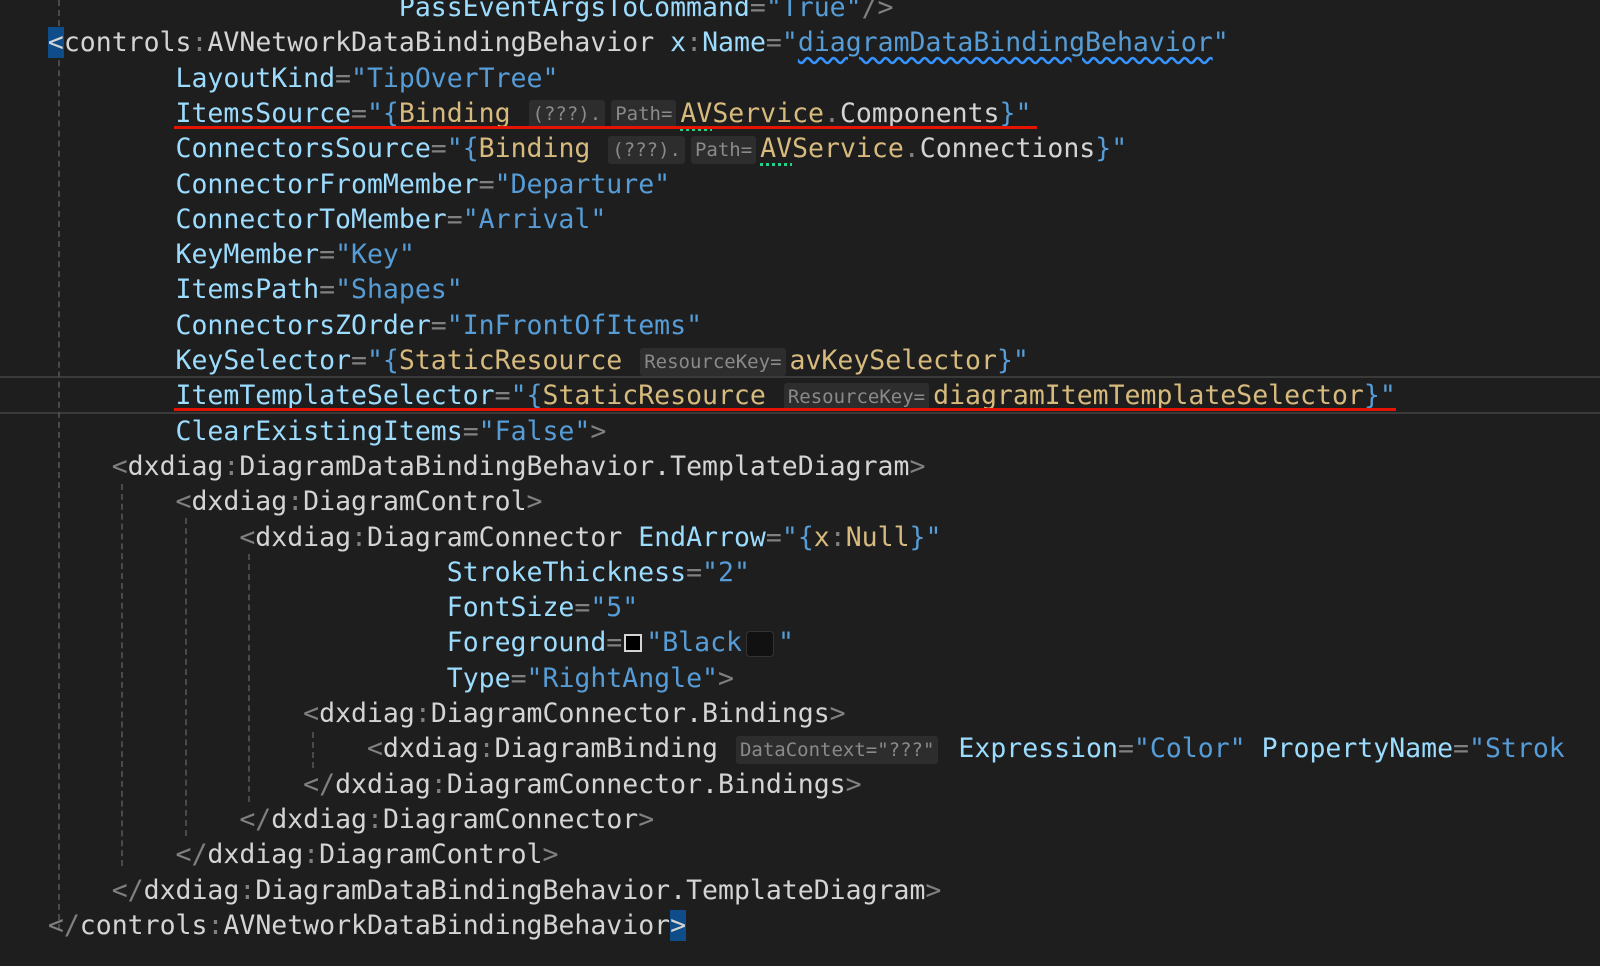 The height and width of the screenshot is (966, 1600). Describe the element at coordinates (327, 820) in the screenshot. I see `code-line: </dxdiag:DiagramConnector>` at that location.